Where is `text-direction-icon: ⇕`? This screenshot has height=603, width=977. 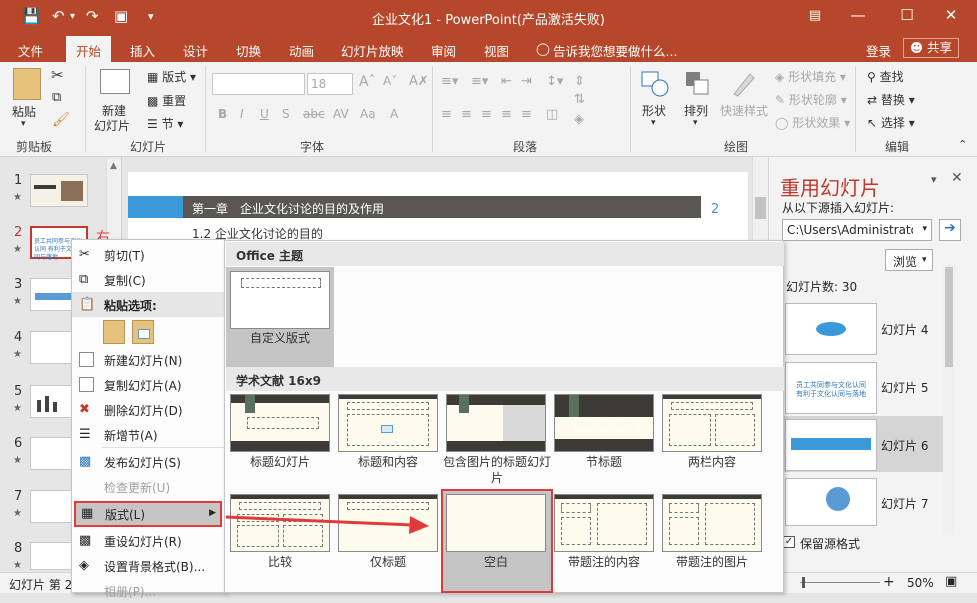 text-direction-icon: ⇕ is located at coordinates (579, 81).